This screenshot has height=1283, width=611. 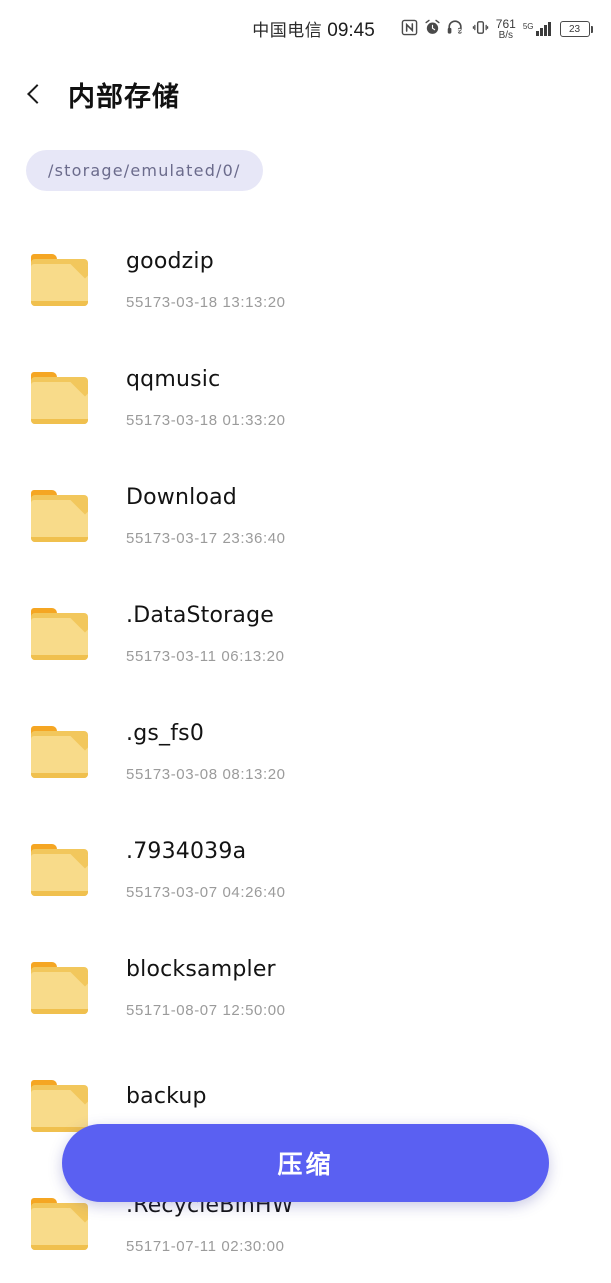 I want to click on headphones-icon, so click(x=456, y=29).